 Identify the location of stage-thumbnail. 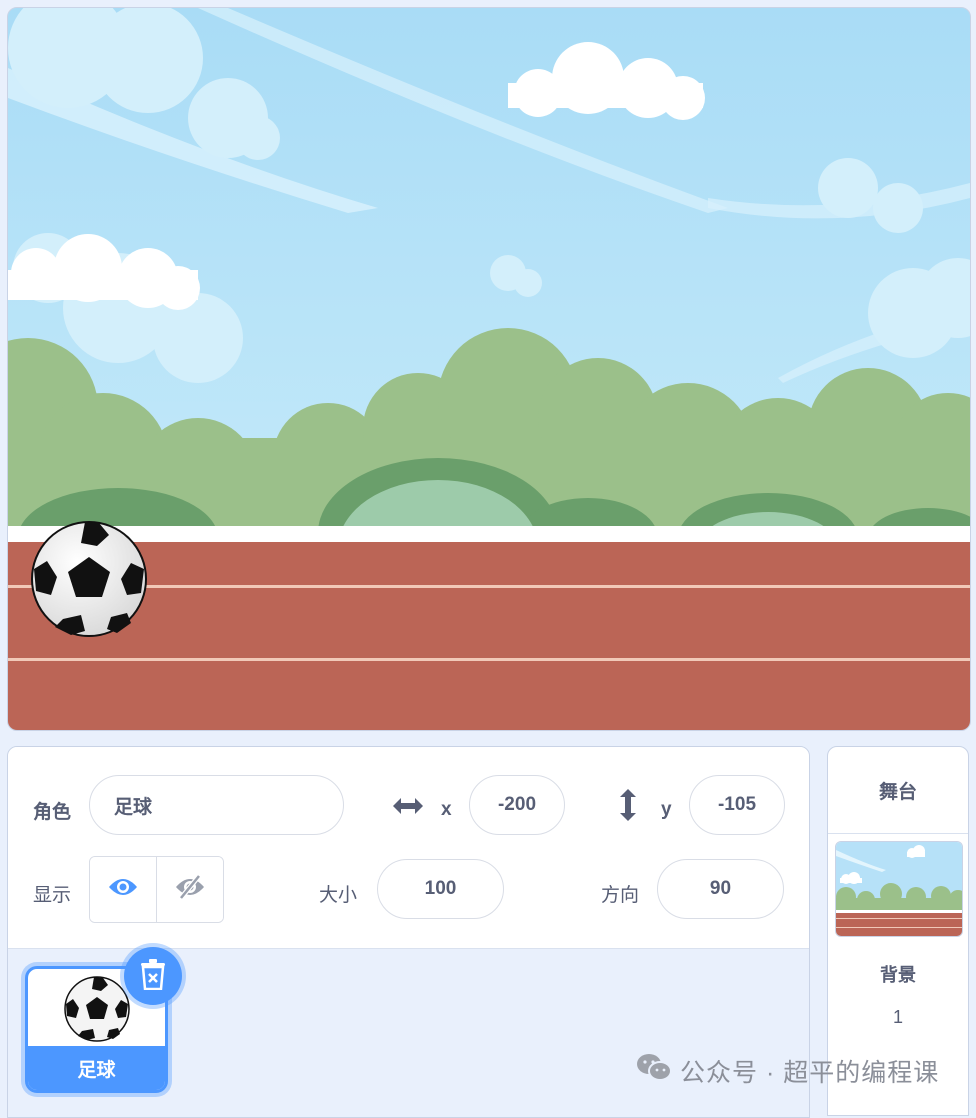
(899, 889).